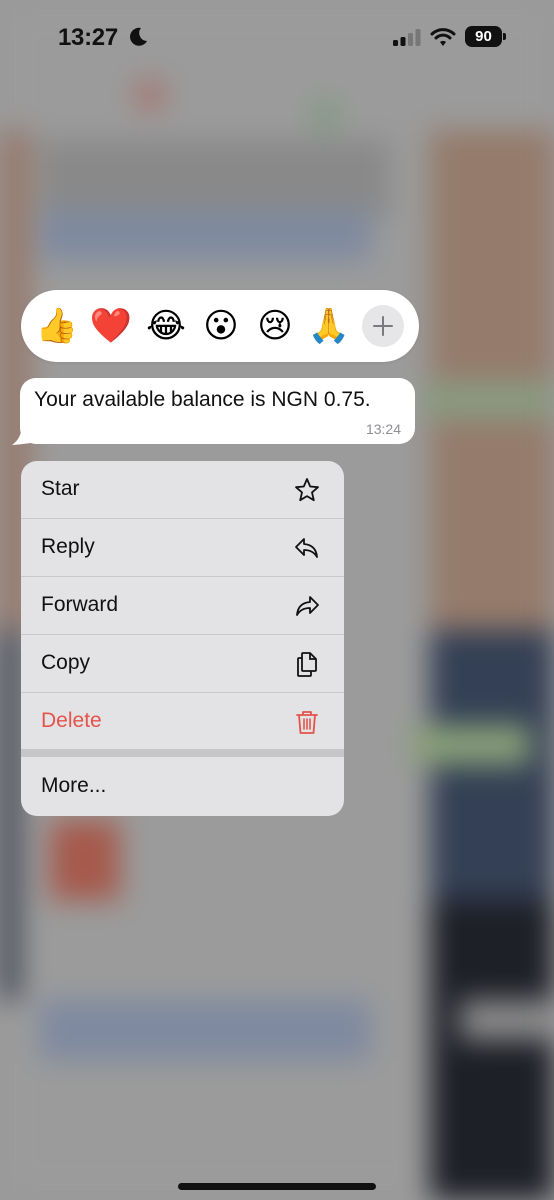 Image resolution: width=554 pixels, height=1200 pixels. What do you see at coordinates (306, 548) in the screenshot?
I see `reply-icon` at bounding box center [306, 548].